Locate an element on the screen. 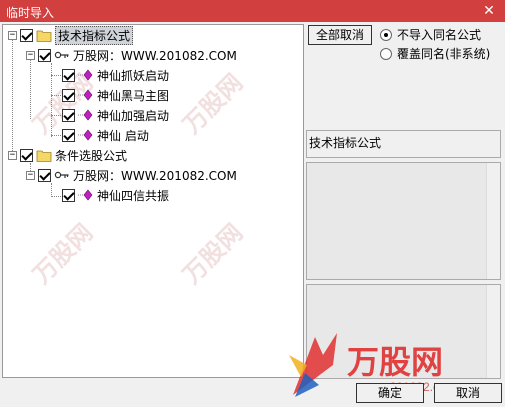 The height and width of the screenshot is (407, 505). tree-node-formula: 神仙抓妖启动 is located at coordinates (115, 75).